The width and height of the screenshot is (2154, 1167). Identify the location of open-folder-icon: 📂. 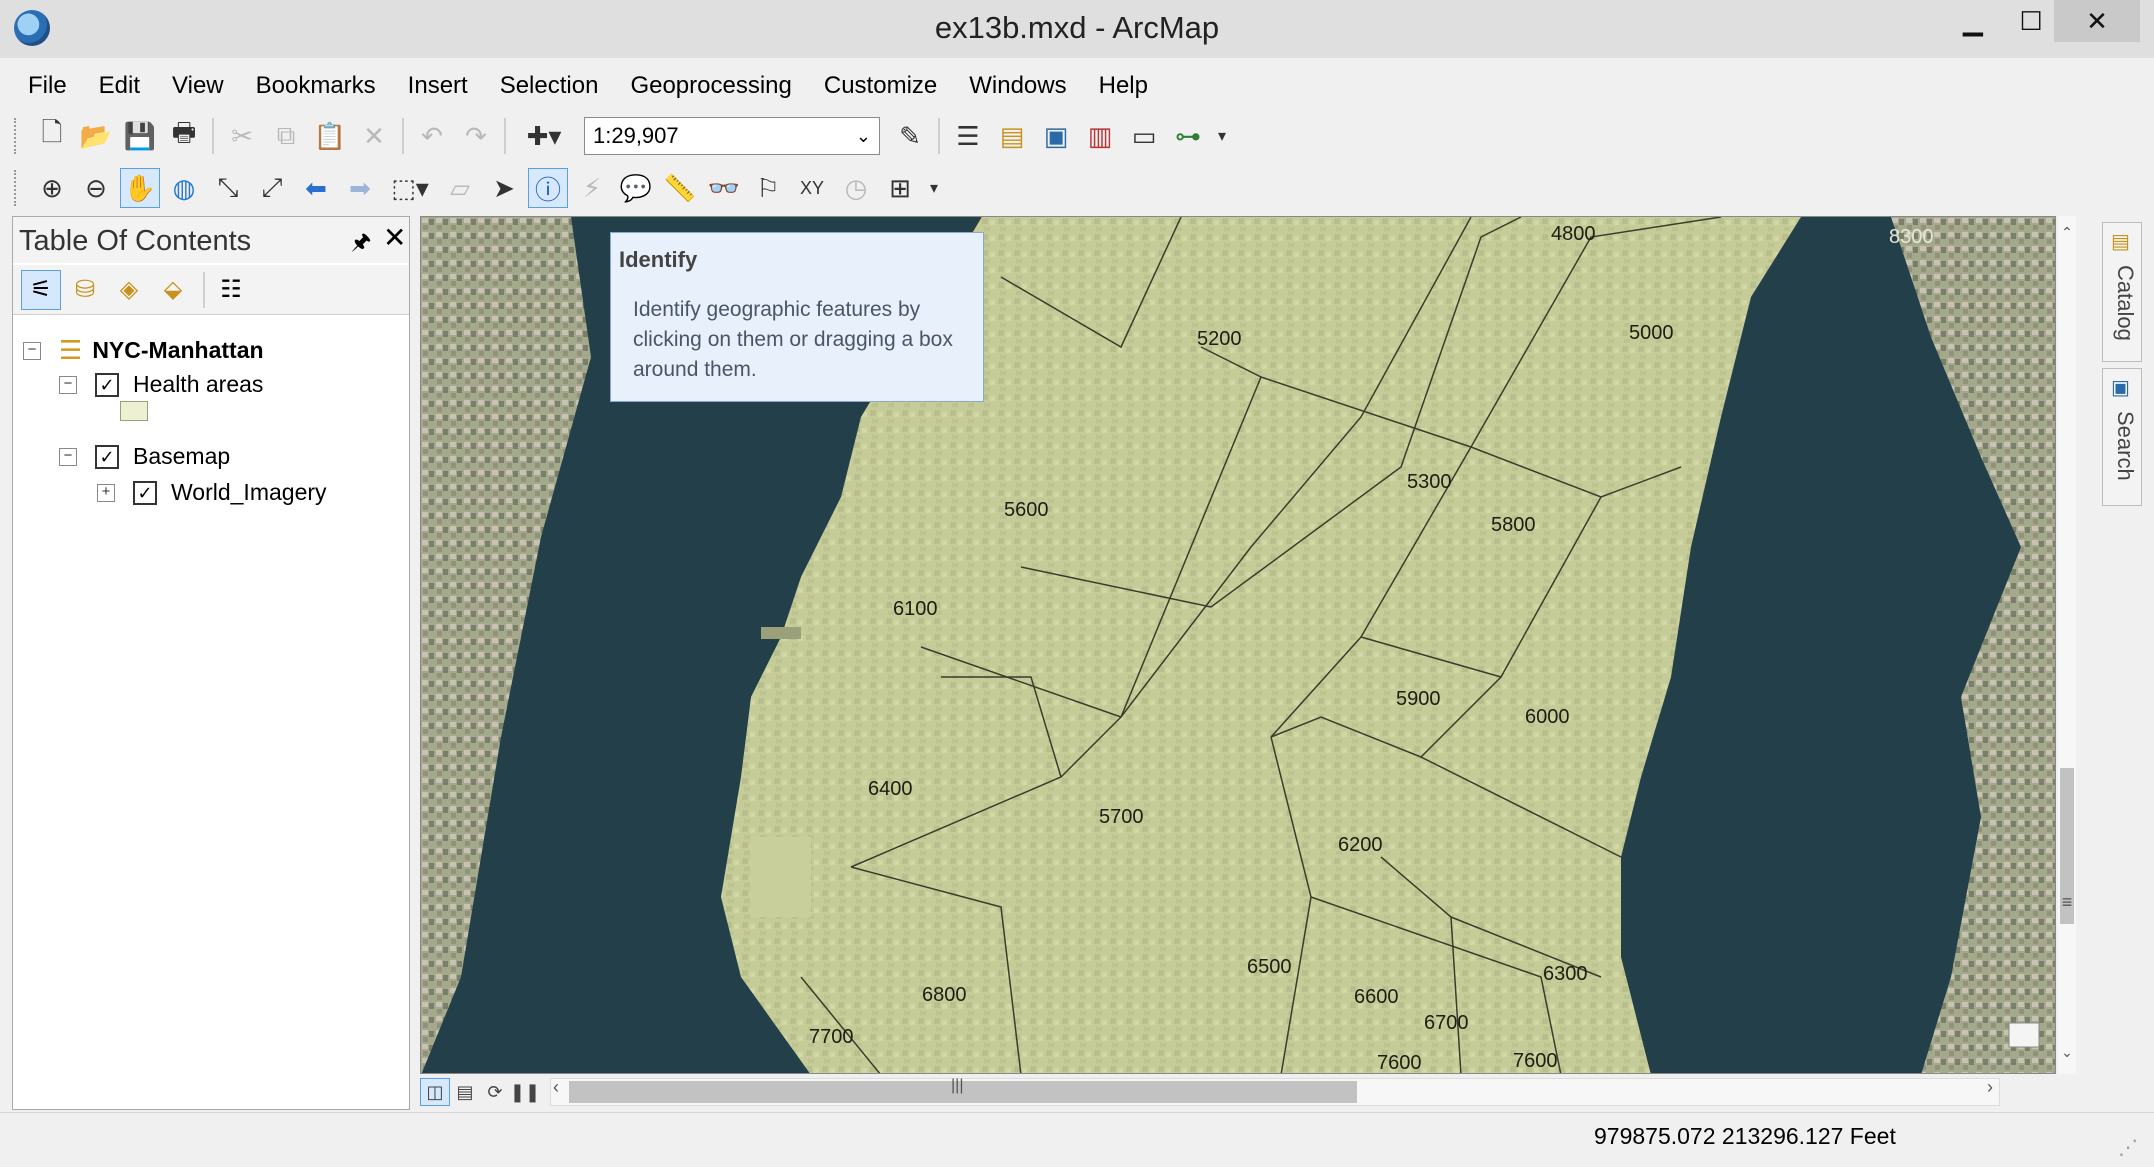
(96, 136).